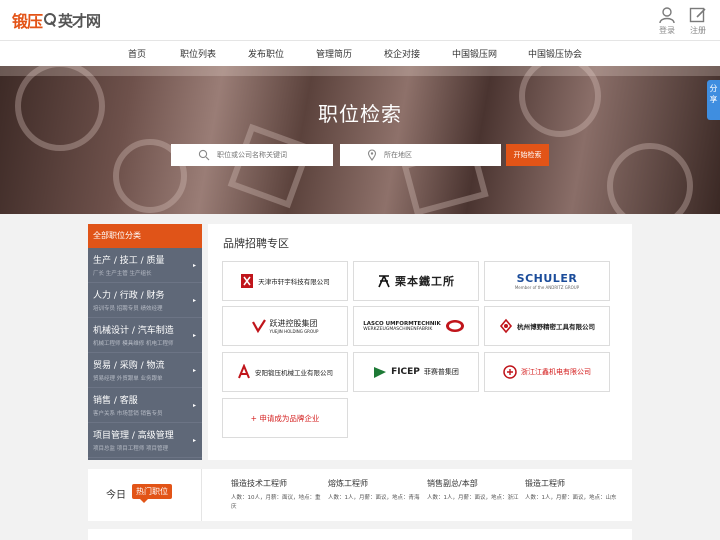  Describe the element at coordinates (145, 405) in the screenshot. I see `category-item-sales: 销售 / 客服 客户关系 市场营销 销售专员 ▸` at that location.